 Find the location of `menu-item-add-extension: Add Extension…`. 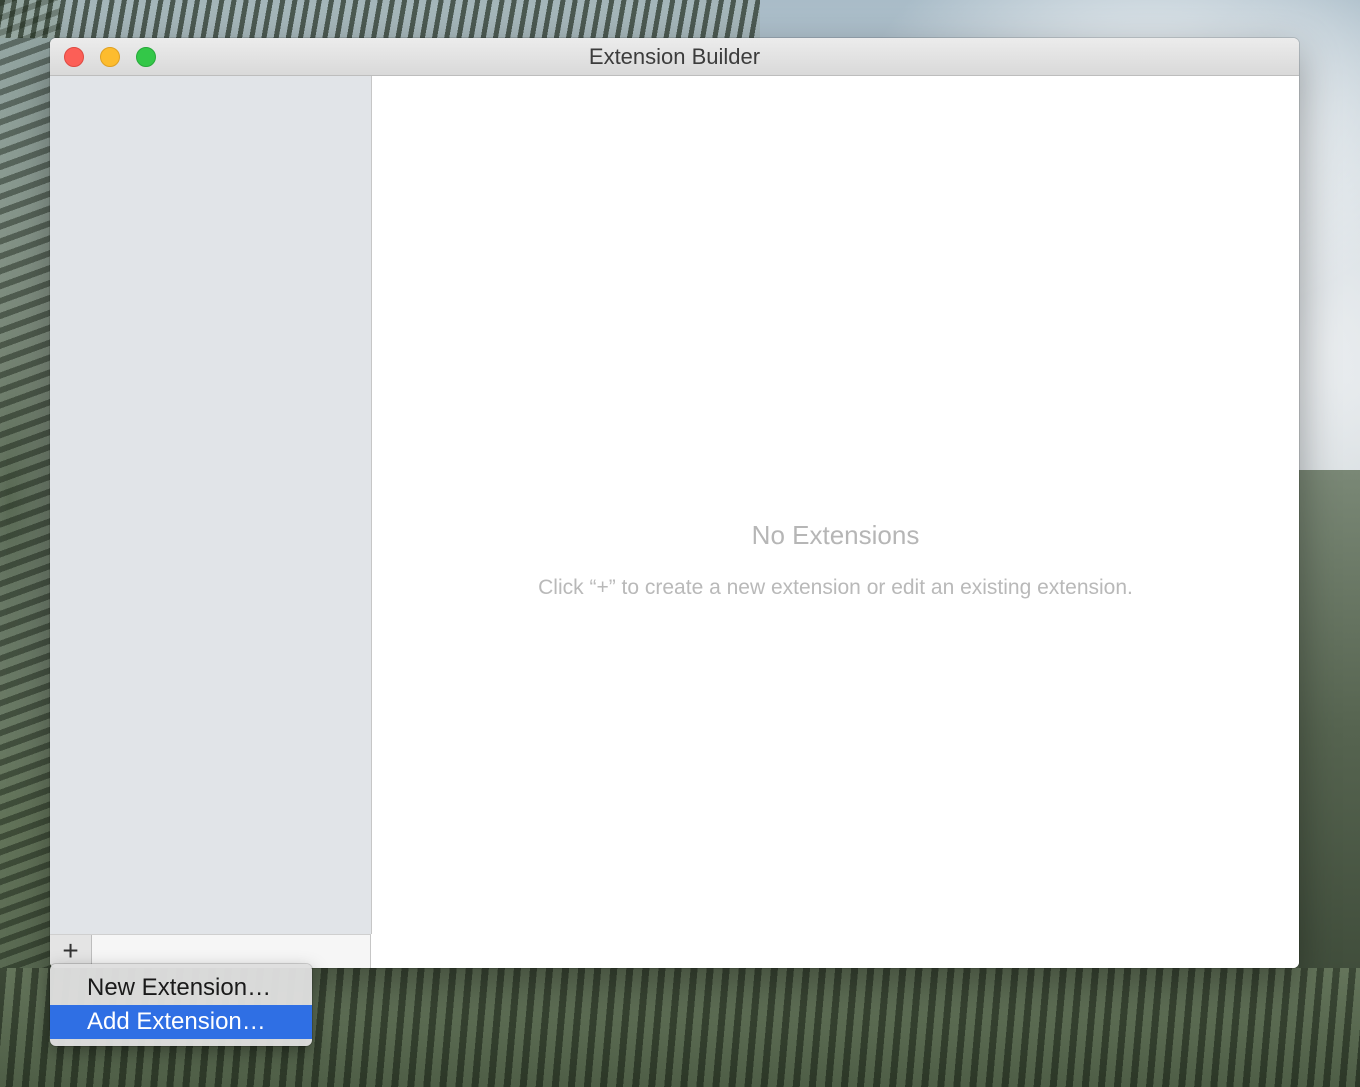

menu-item-add-extension: Add Extension… is located at coordinates (181, 1022).